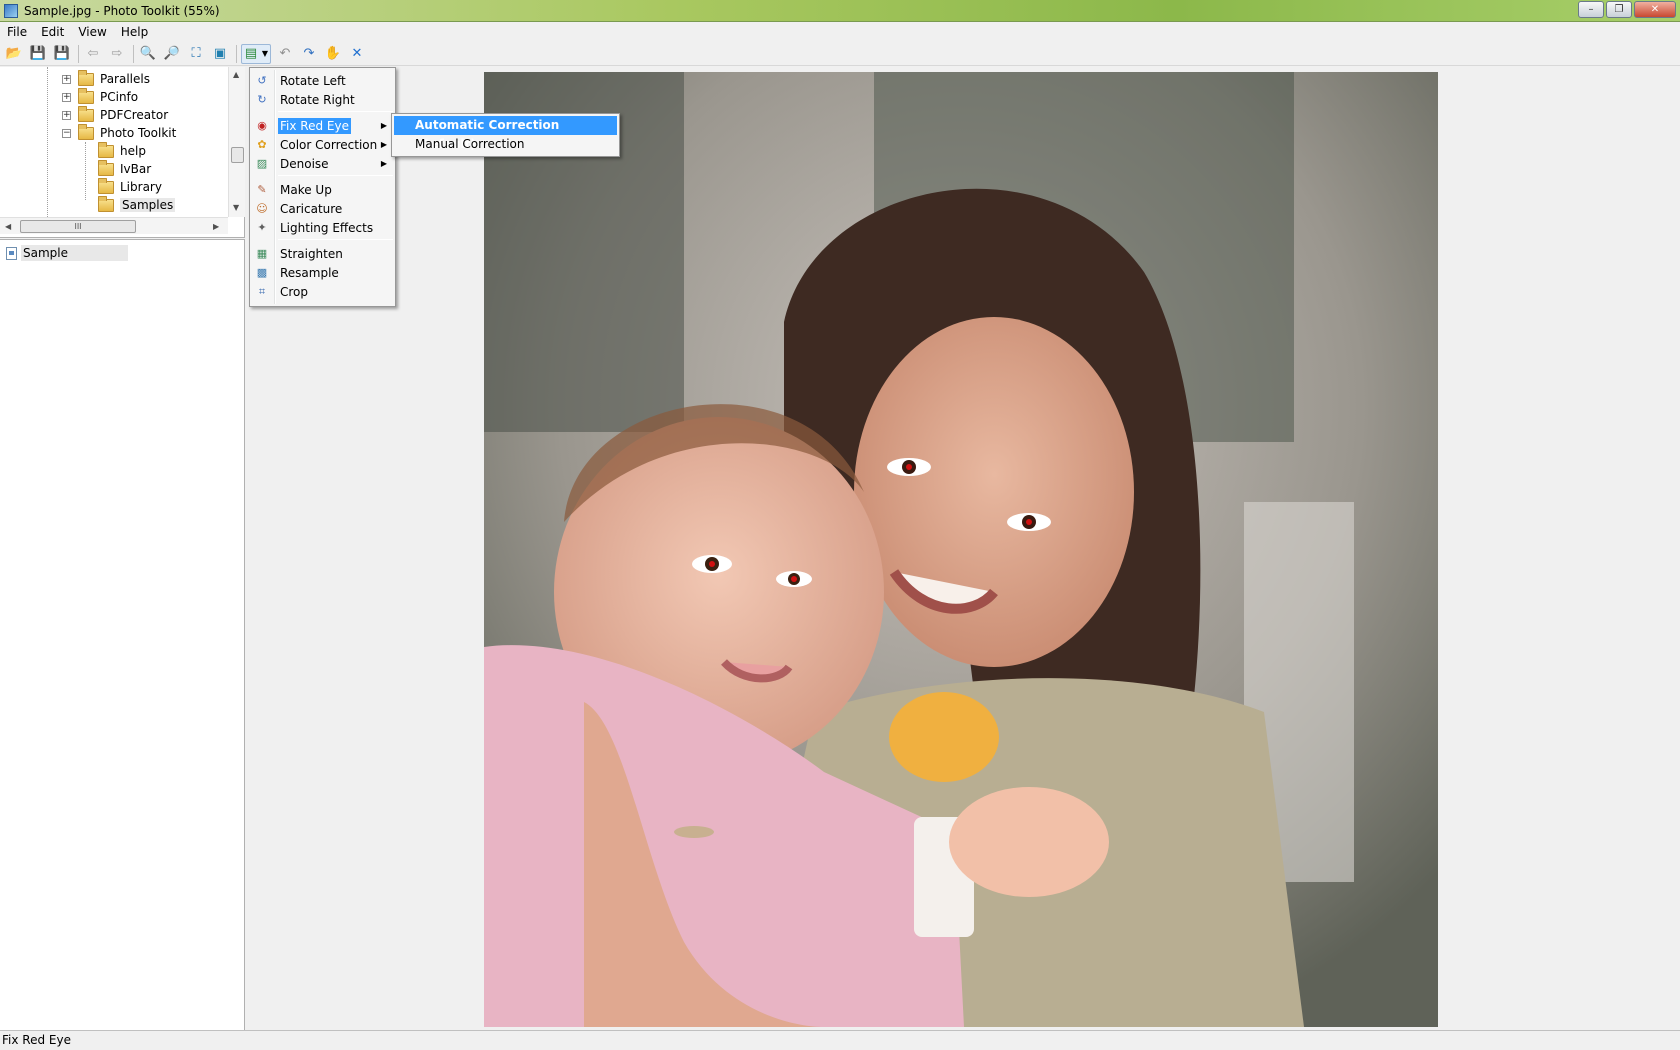 The image size is (1680, 1050). Describe the element at coordinates (322, 208) in the screenshot. I see `menu-item-caricature: ☺ Caricature` at that location.